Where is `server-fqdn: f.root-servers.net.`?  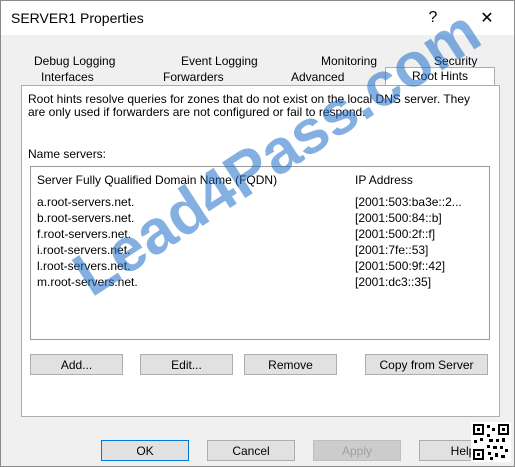
server-fqdn: f.root-servers.net. is located at coordinates (84, 234).